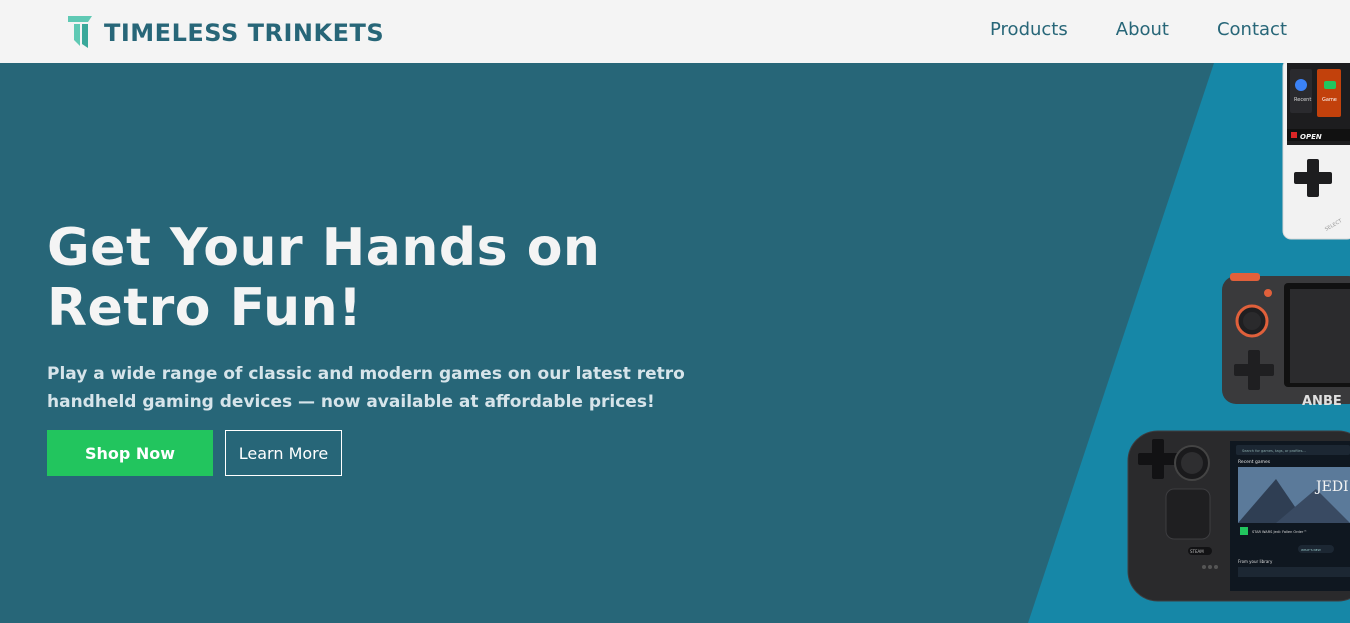 The height and width of the screenshot is (623, 1350). What do you see at coordinates (1197, 551) in the screenshot?
I see `steam-button-label: STEAM` at bounding box center [1197, 551].